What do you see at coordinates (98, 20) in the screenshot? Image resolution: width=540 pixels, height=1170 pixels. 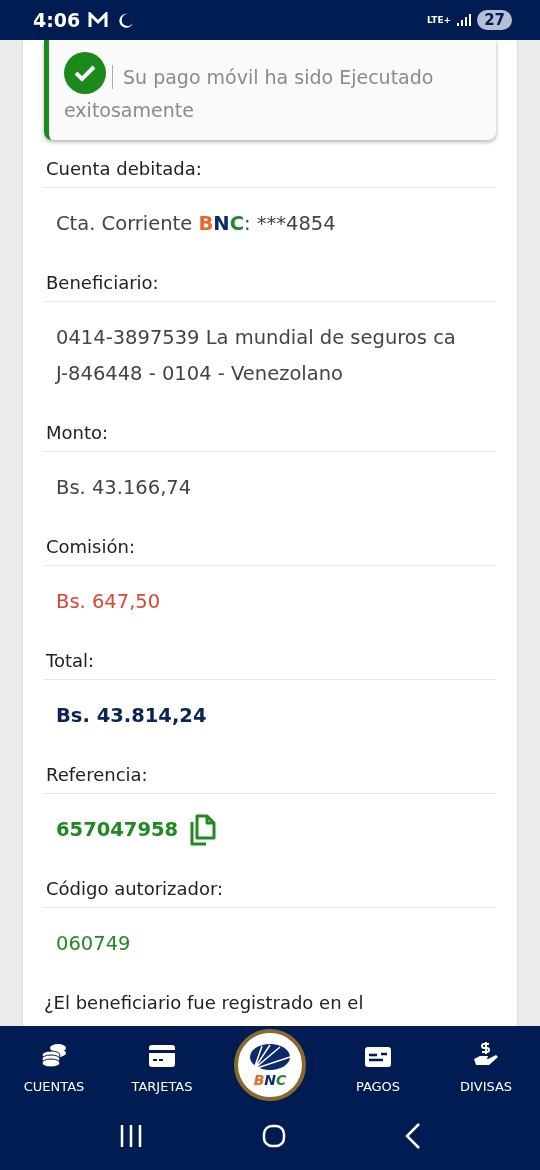 I see `mail-icon` at bounding box center [98, 20].